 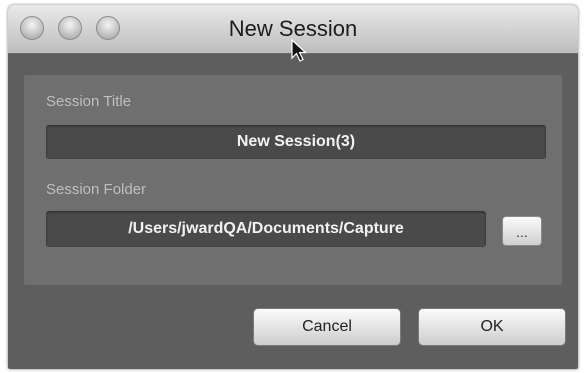 I want to click on session-title-label: Session Title, so click(x=89, y=101).